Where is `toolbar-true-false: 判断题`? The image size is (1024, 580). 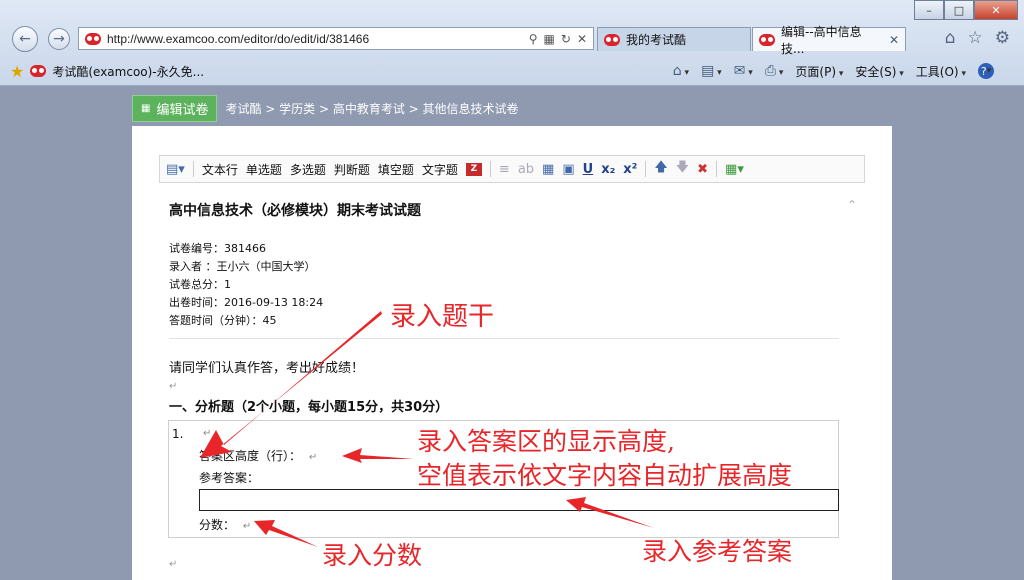
toolbar-true-false: 判断题 is located at coordinates (352, 169).